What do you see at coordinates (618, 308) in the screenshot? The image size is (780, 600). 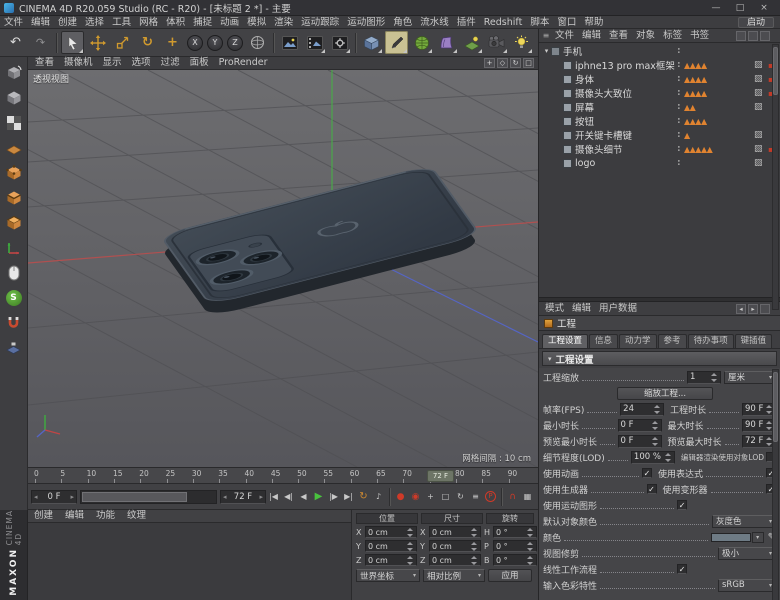 I see `attribute-menu-item: 用户数据` at bounding box center [618, 308].